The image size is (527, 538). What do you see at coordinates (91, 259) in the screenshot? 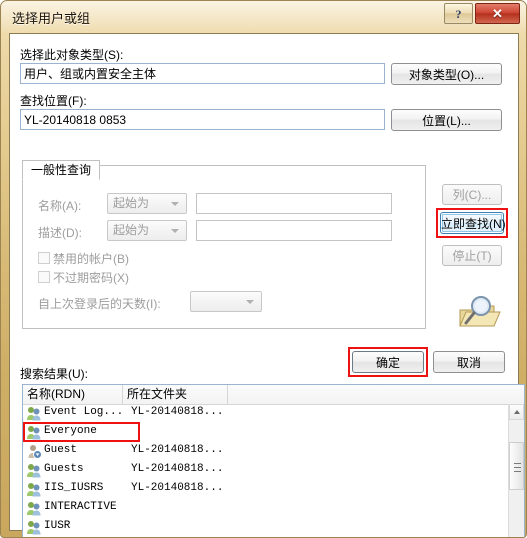
I see `disabled-accounts-label: 禁用的帐户(B)` at bounding box center [91, 259].